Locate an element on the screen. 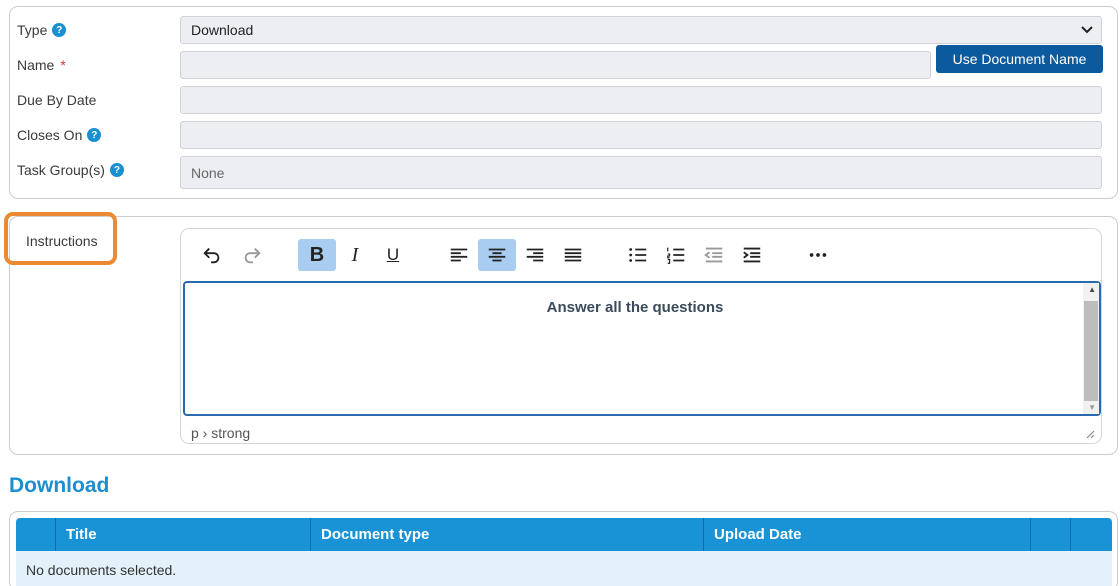 This screenshot has height=586, width=1120. align-right-icon is located at coordinates (535, 255).